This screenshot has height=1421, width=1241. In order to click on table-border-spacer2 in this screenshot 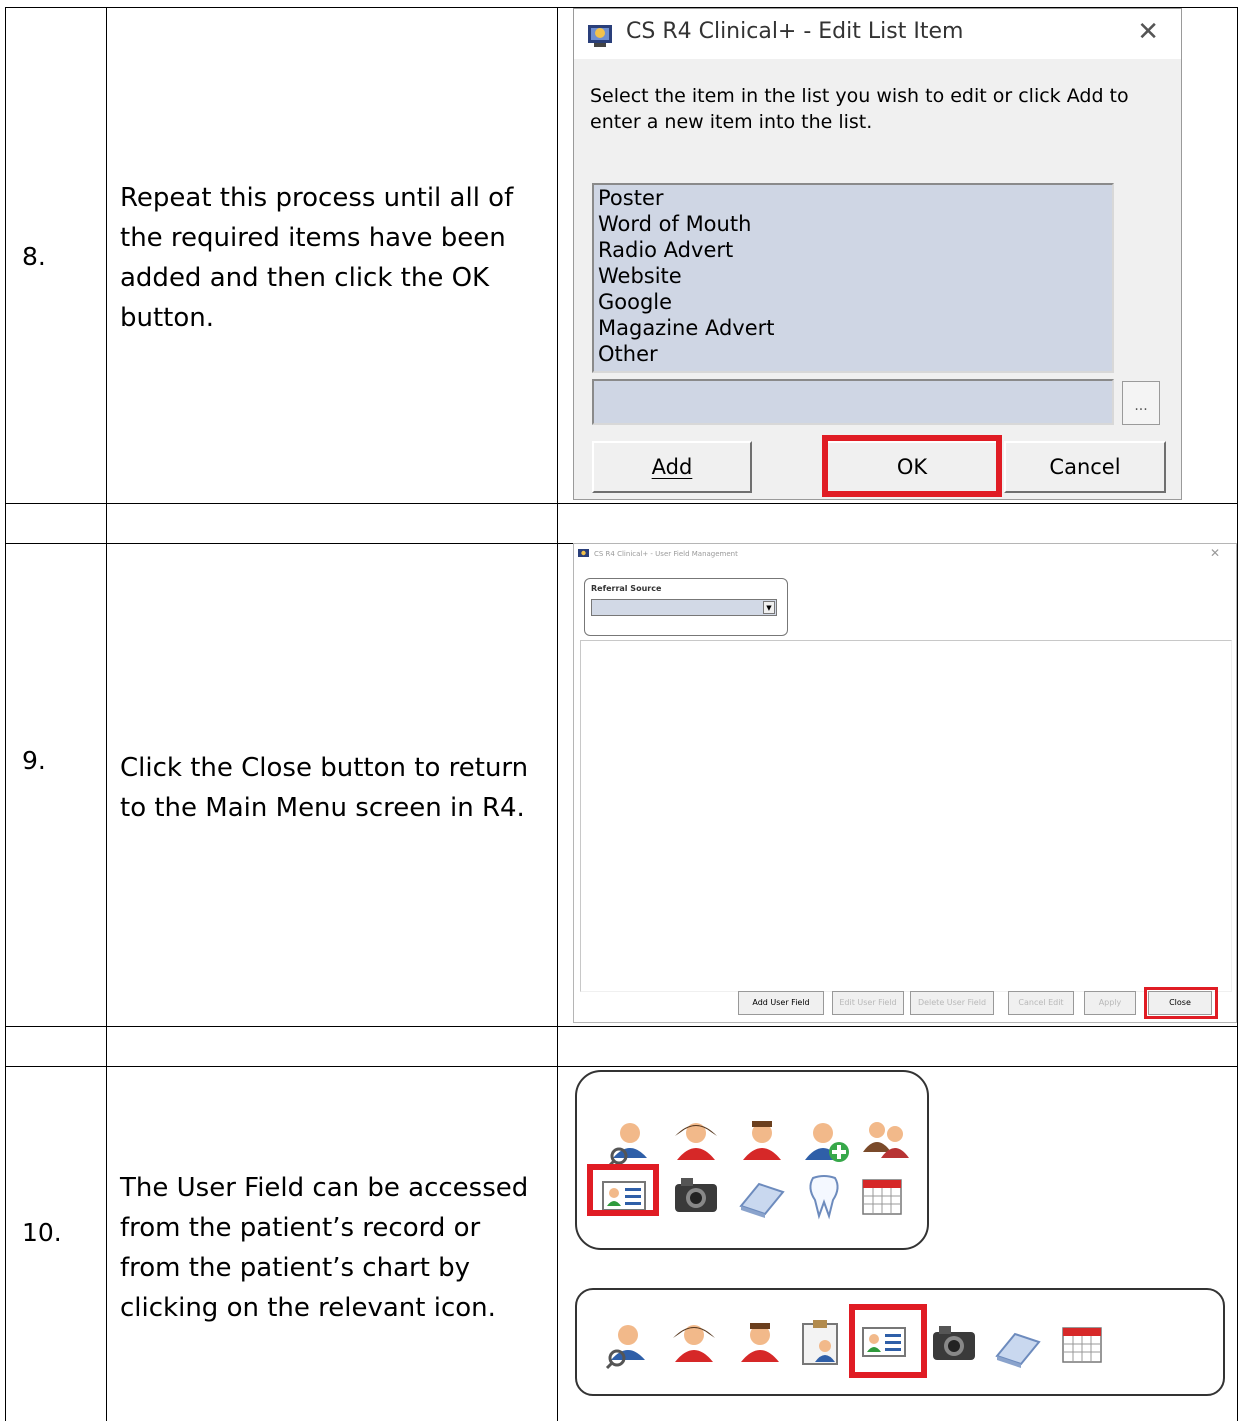, I will do `click(621, 1066)`.